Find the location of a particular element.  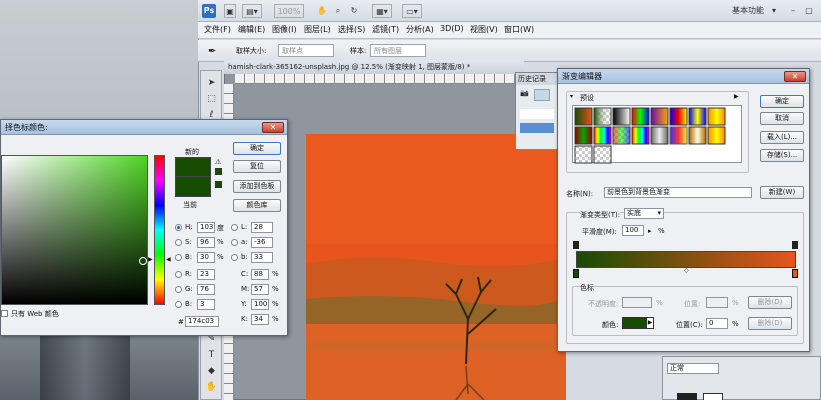

yellow-input: 100 is located at coordinates (260, 304).